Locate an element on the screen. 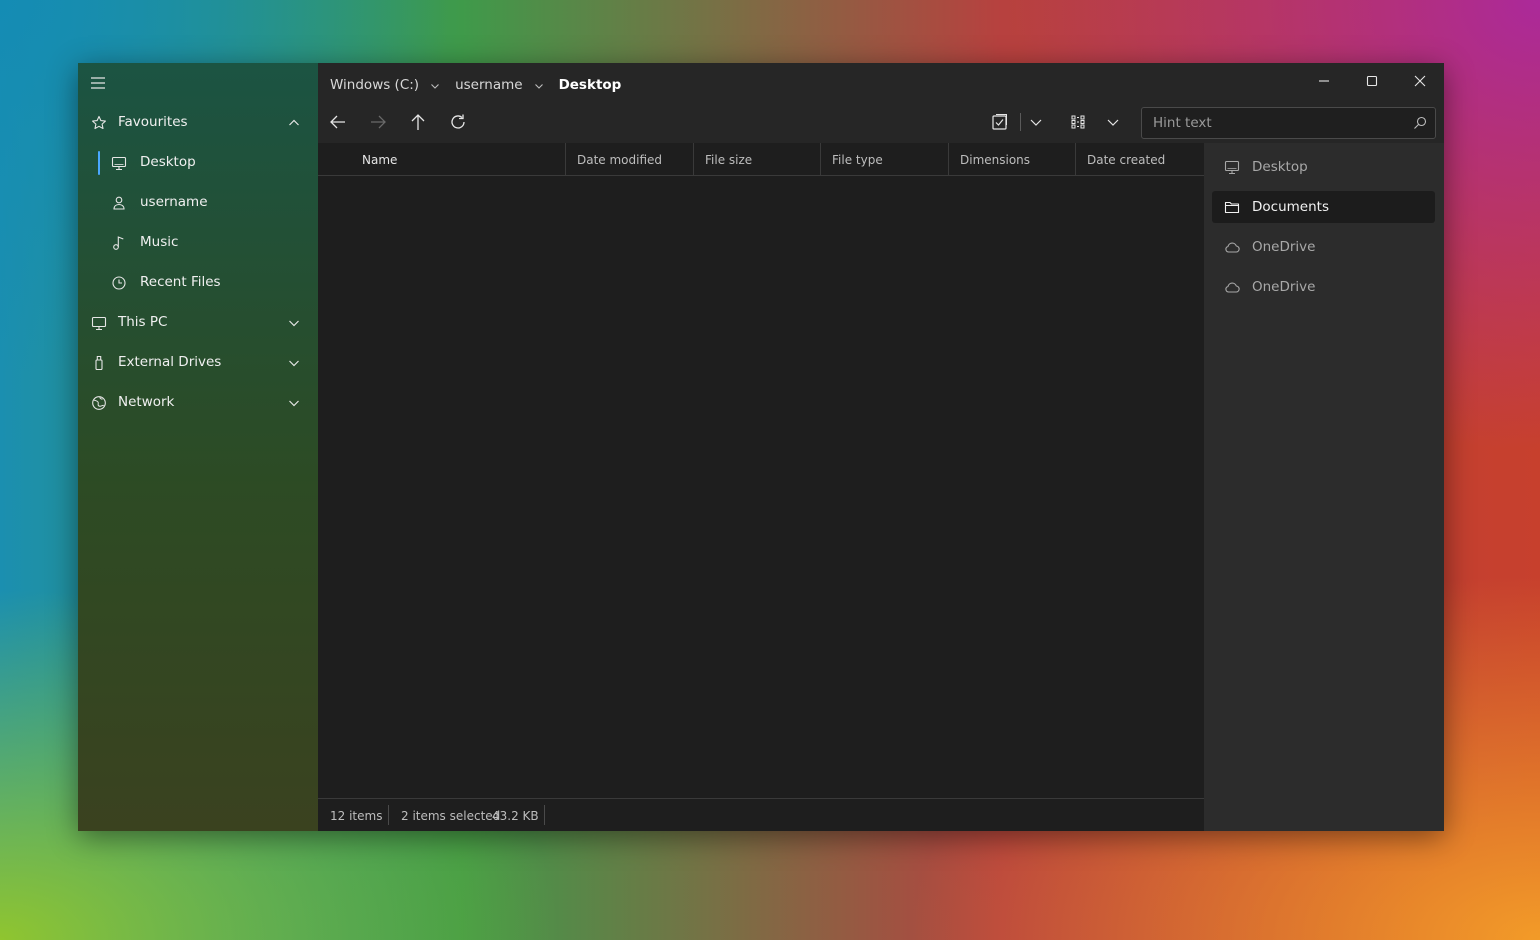 The height and width of the screenshot is (940, 1540). status-selection: 2 items selected is located at coordinates (451, 816).